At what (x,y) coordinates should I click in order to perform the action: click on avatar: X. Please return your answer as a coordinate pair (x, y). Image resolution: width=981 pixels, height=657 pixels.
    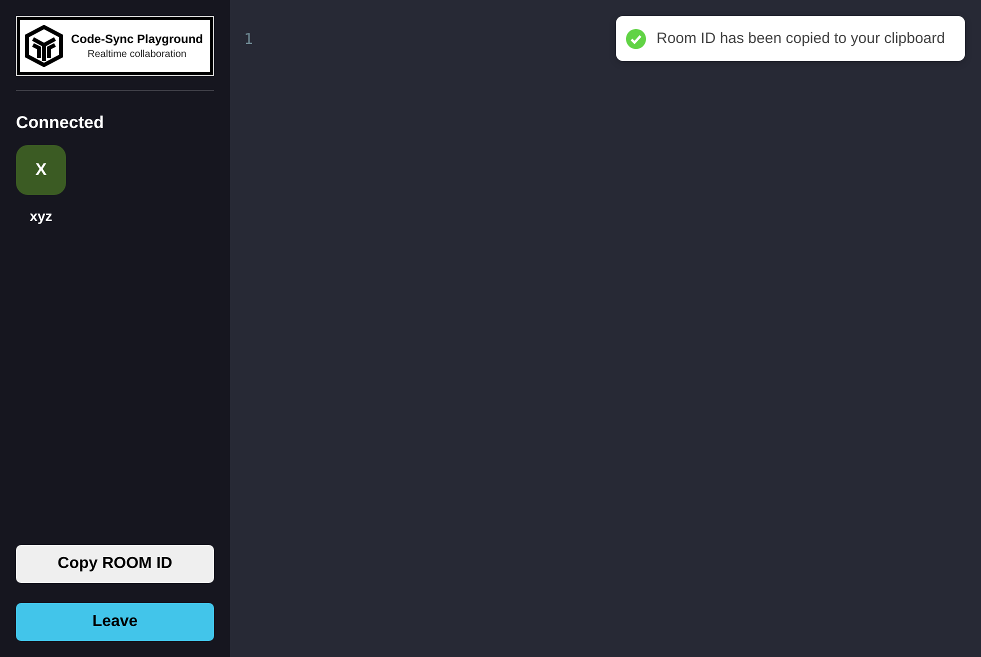
    Looking at the image, I should click on (41, 170).